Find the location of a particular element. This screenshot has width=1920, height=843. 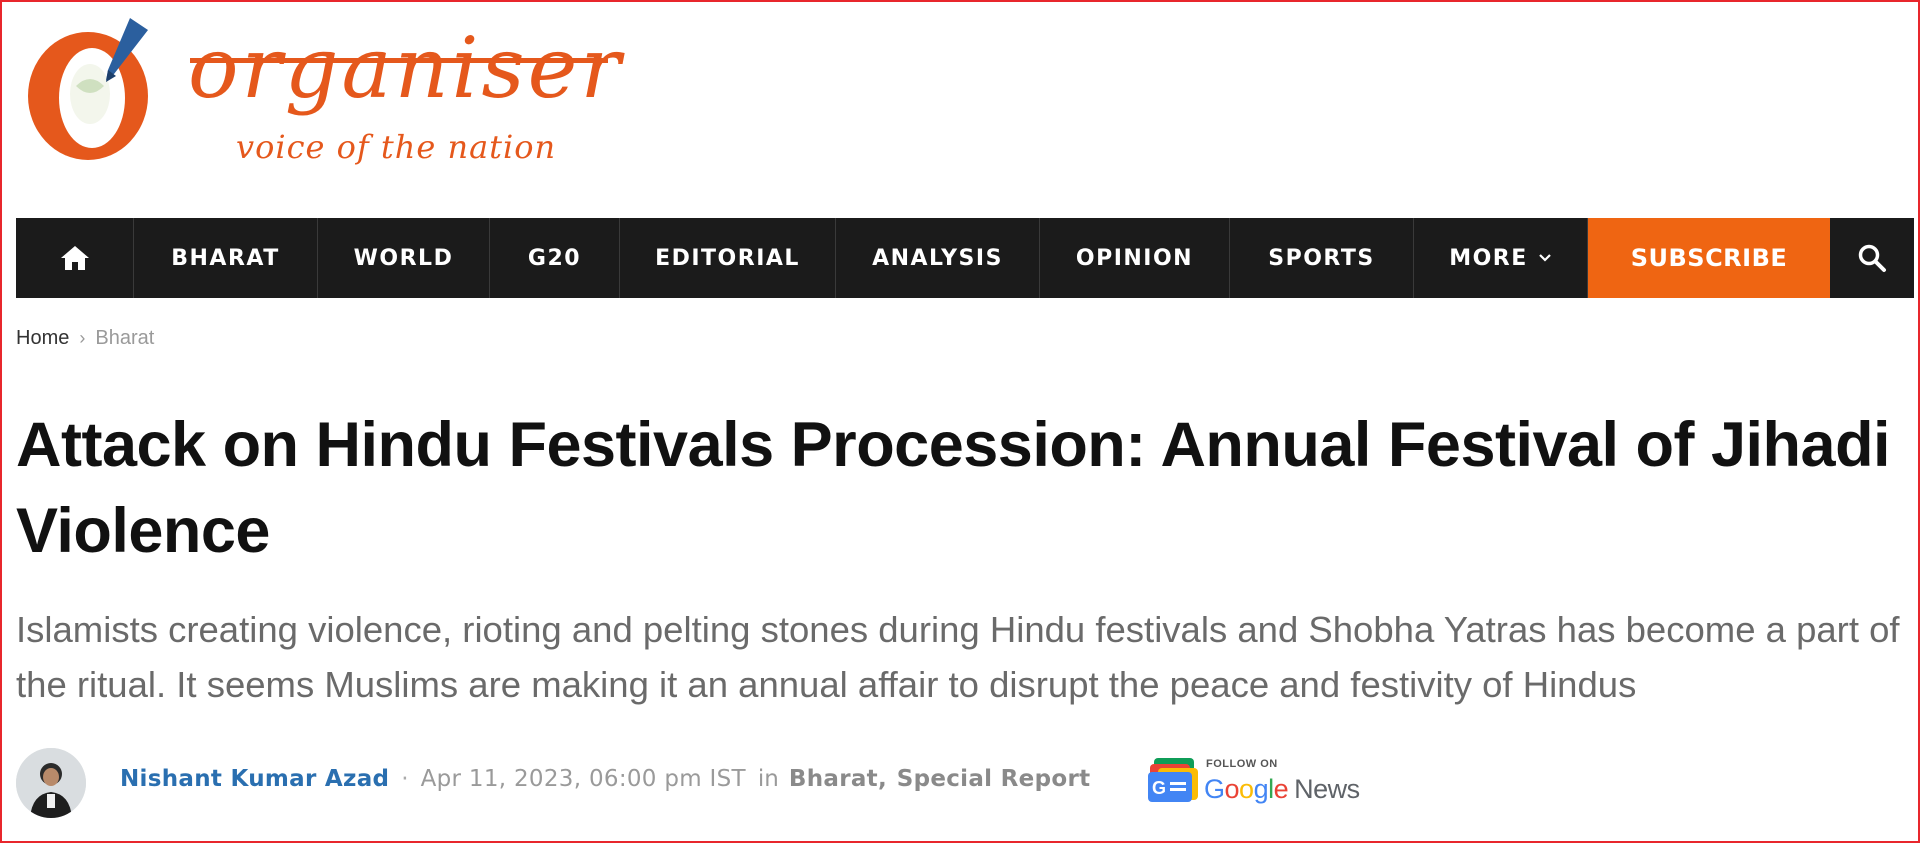

nav-home is located at coordinates (75, 258).